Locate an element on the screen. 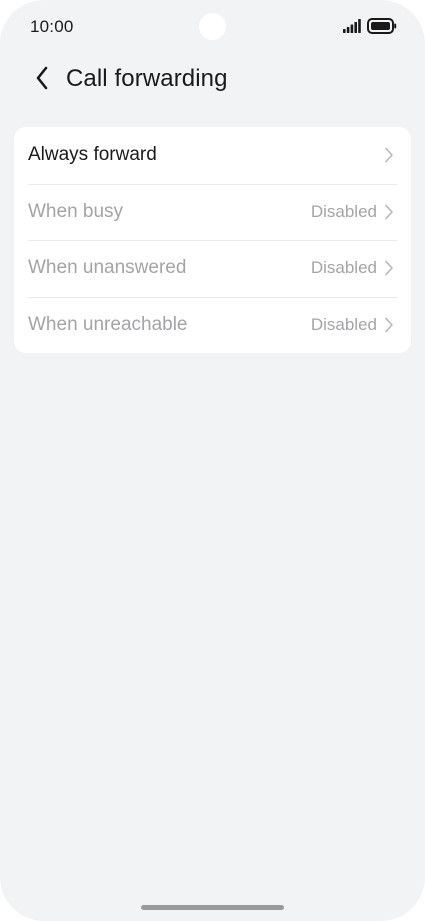 The image size is (425, 921). setting-row-when-unanswered: When unanswered Disabled is located at coordinates (212, 268).